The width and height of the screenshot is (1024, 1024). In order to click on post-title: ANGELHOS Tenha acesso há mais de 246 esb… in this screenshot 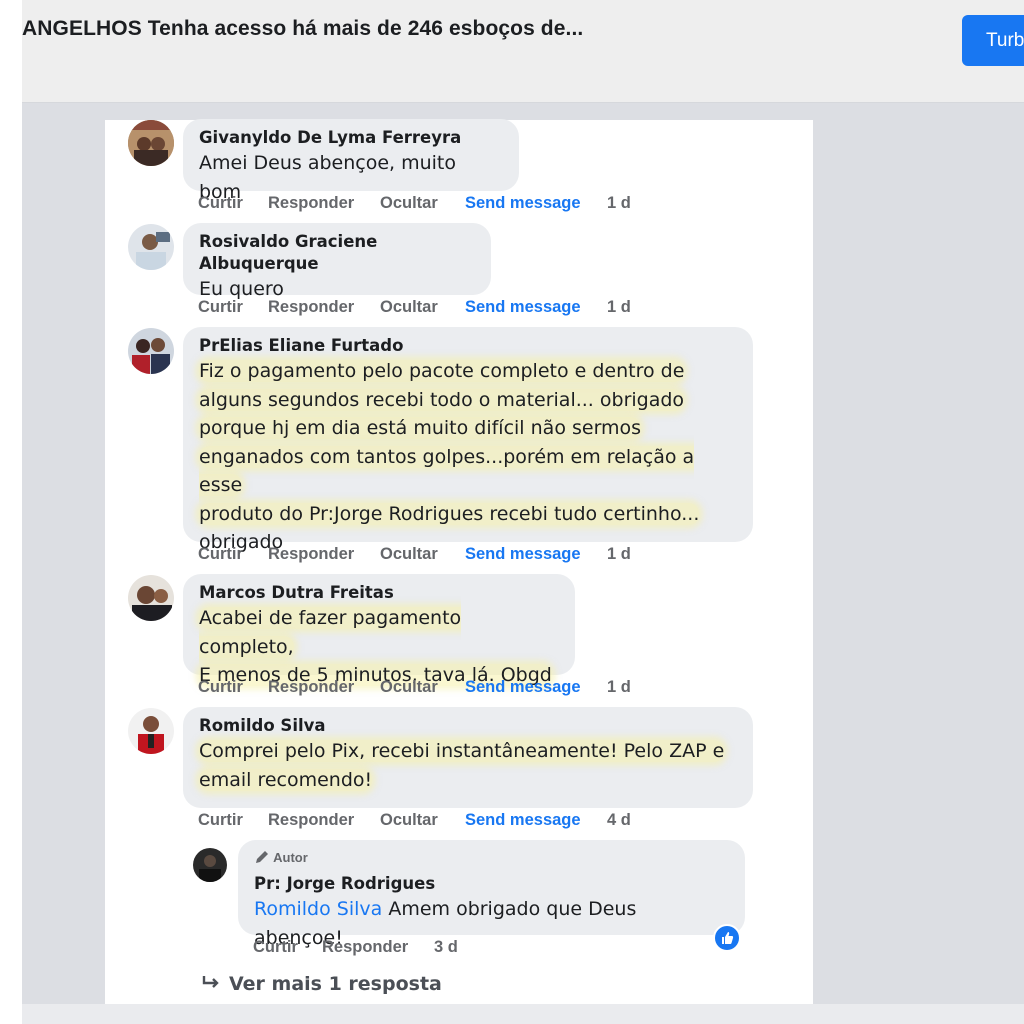, I will do `click(303, 28)`.